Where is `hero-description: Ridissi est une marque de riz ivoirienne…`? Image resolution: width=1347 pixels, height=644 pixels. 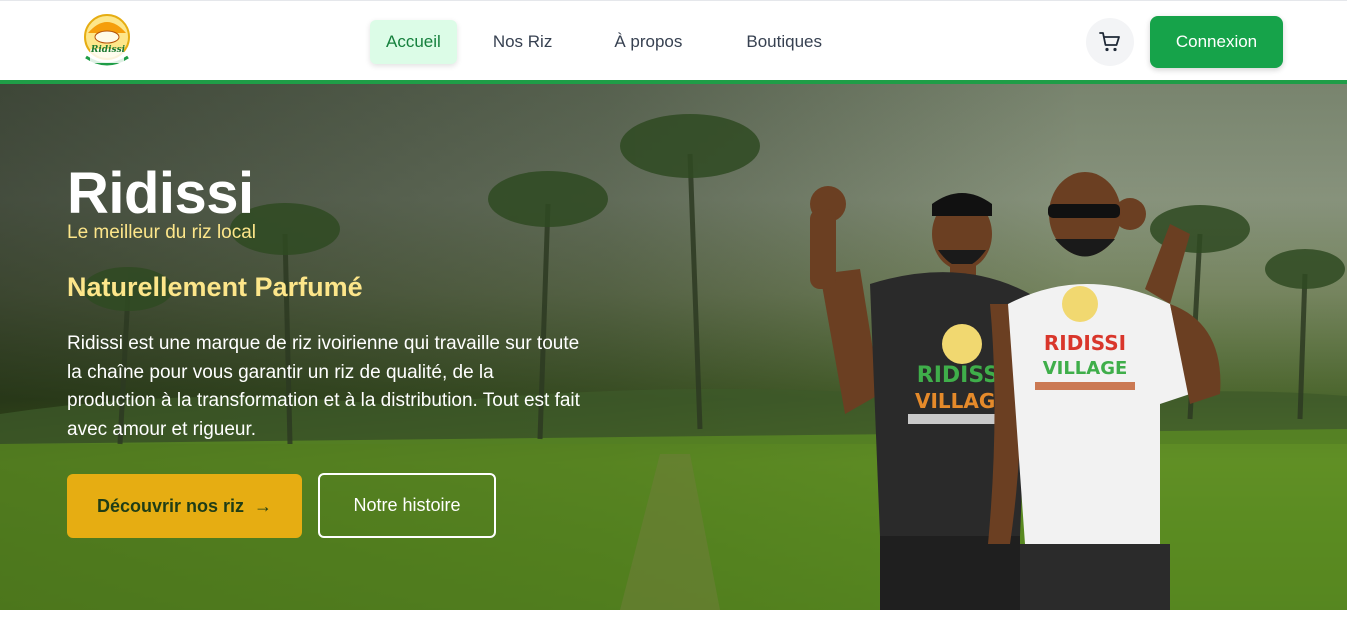 hero-description: Ridissi est une marque de riz ivoirienne… is located at coordinates (323, 386).